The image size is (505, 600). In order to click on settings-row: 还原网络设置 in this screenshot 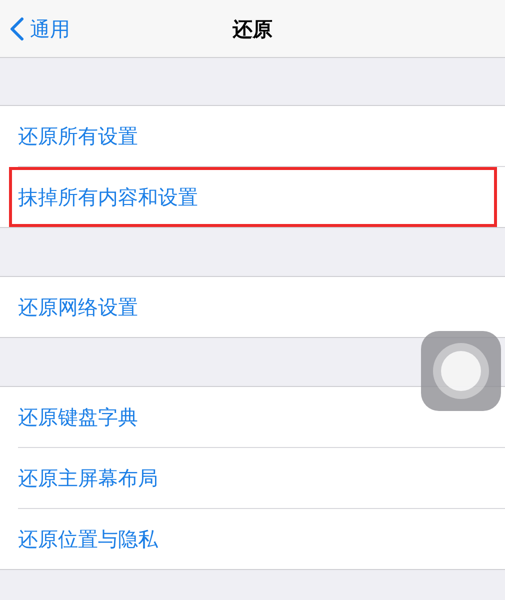, I will do `click(78, 307)`.